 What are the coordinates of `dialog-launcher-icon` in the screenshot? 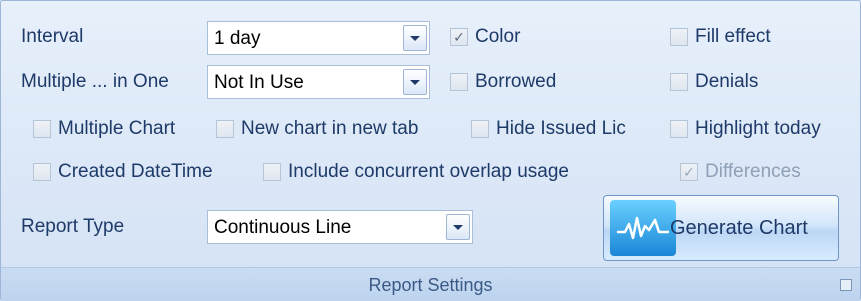 It's located at (846, 285).